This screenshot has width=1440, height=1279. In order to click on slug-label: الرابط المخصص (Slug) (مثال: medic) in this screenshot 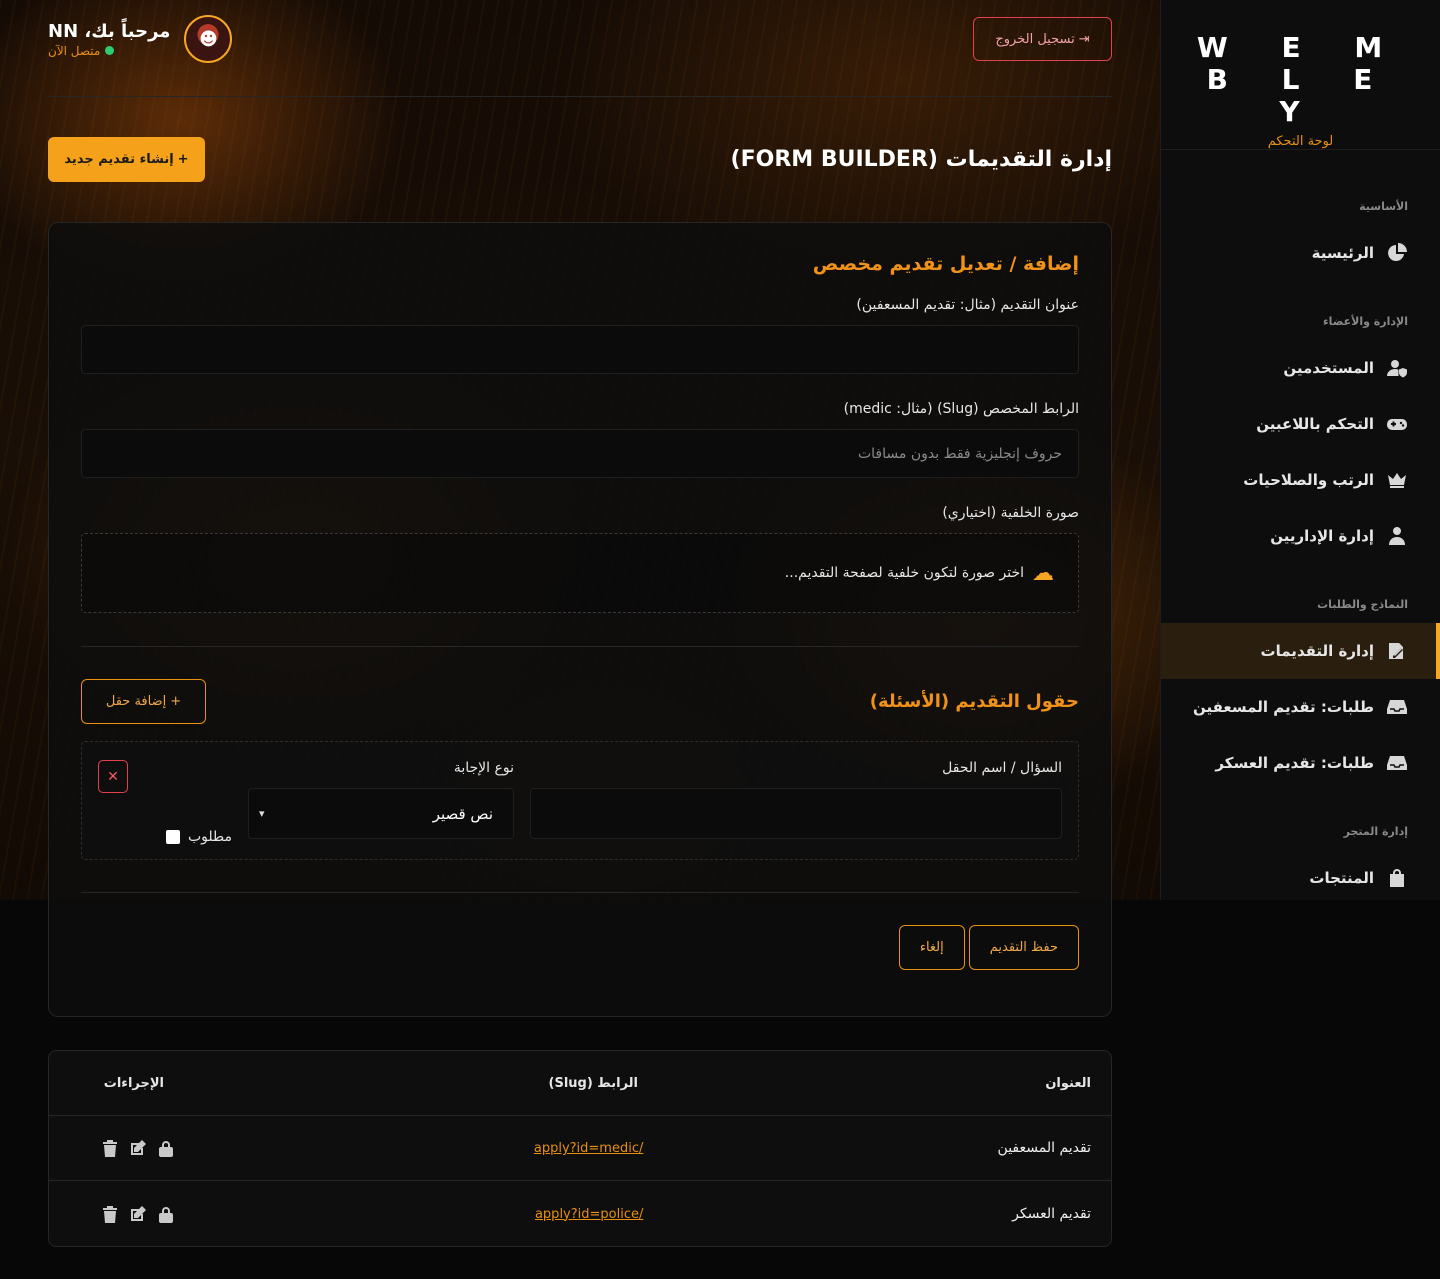, I will do `click(961, 409)`.